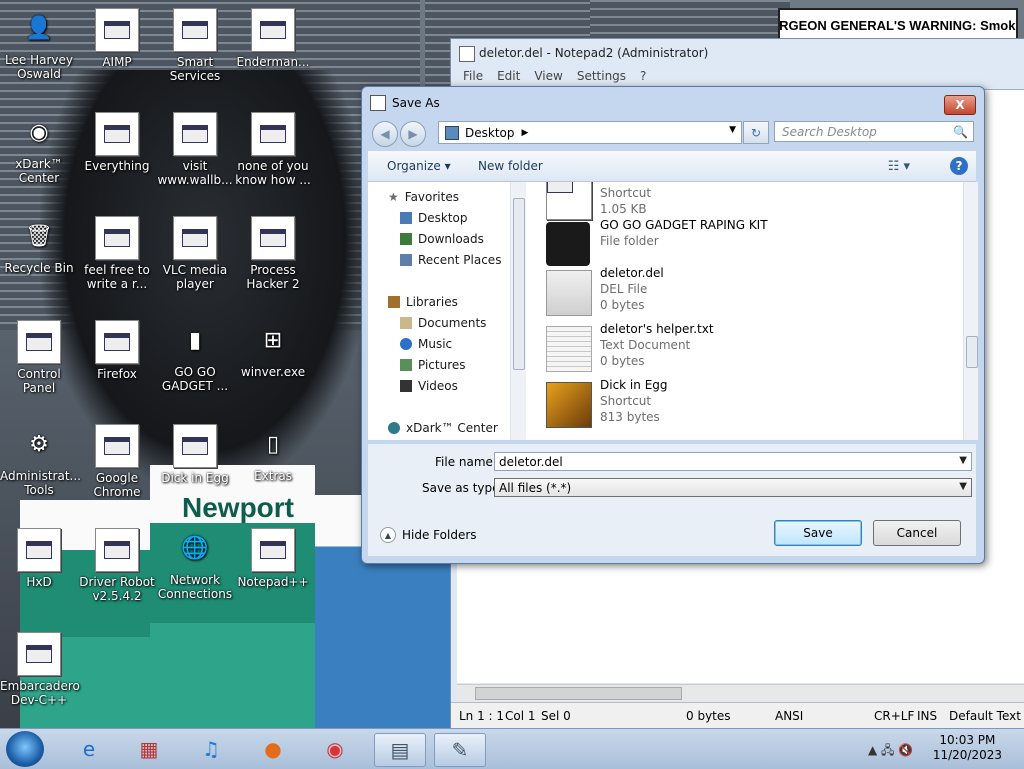 The height and width of the screenshot is (769, 1024). I want to click on breadcrumb-arrow-icon: ▶, so click(525, 133).